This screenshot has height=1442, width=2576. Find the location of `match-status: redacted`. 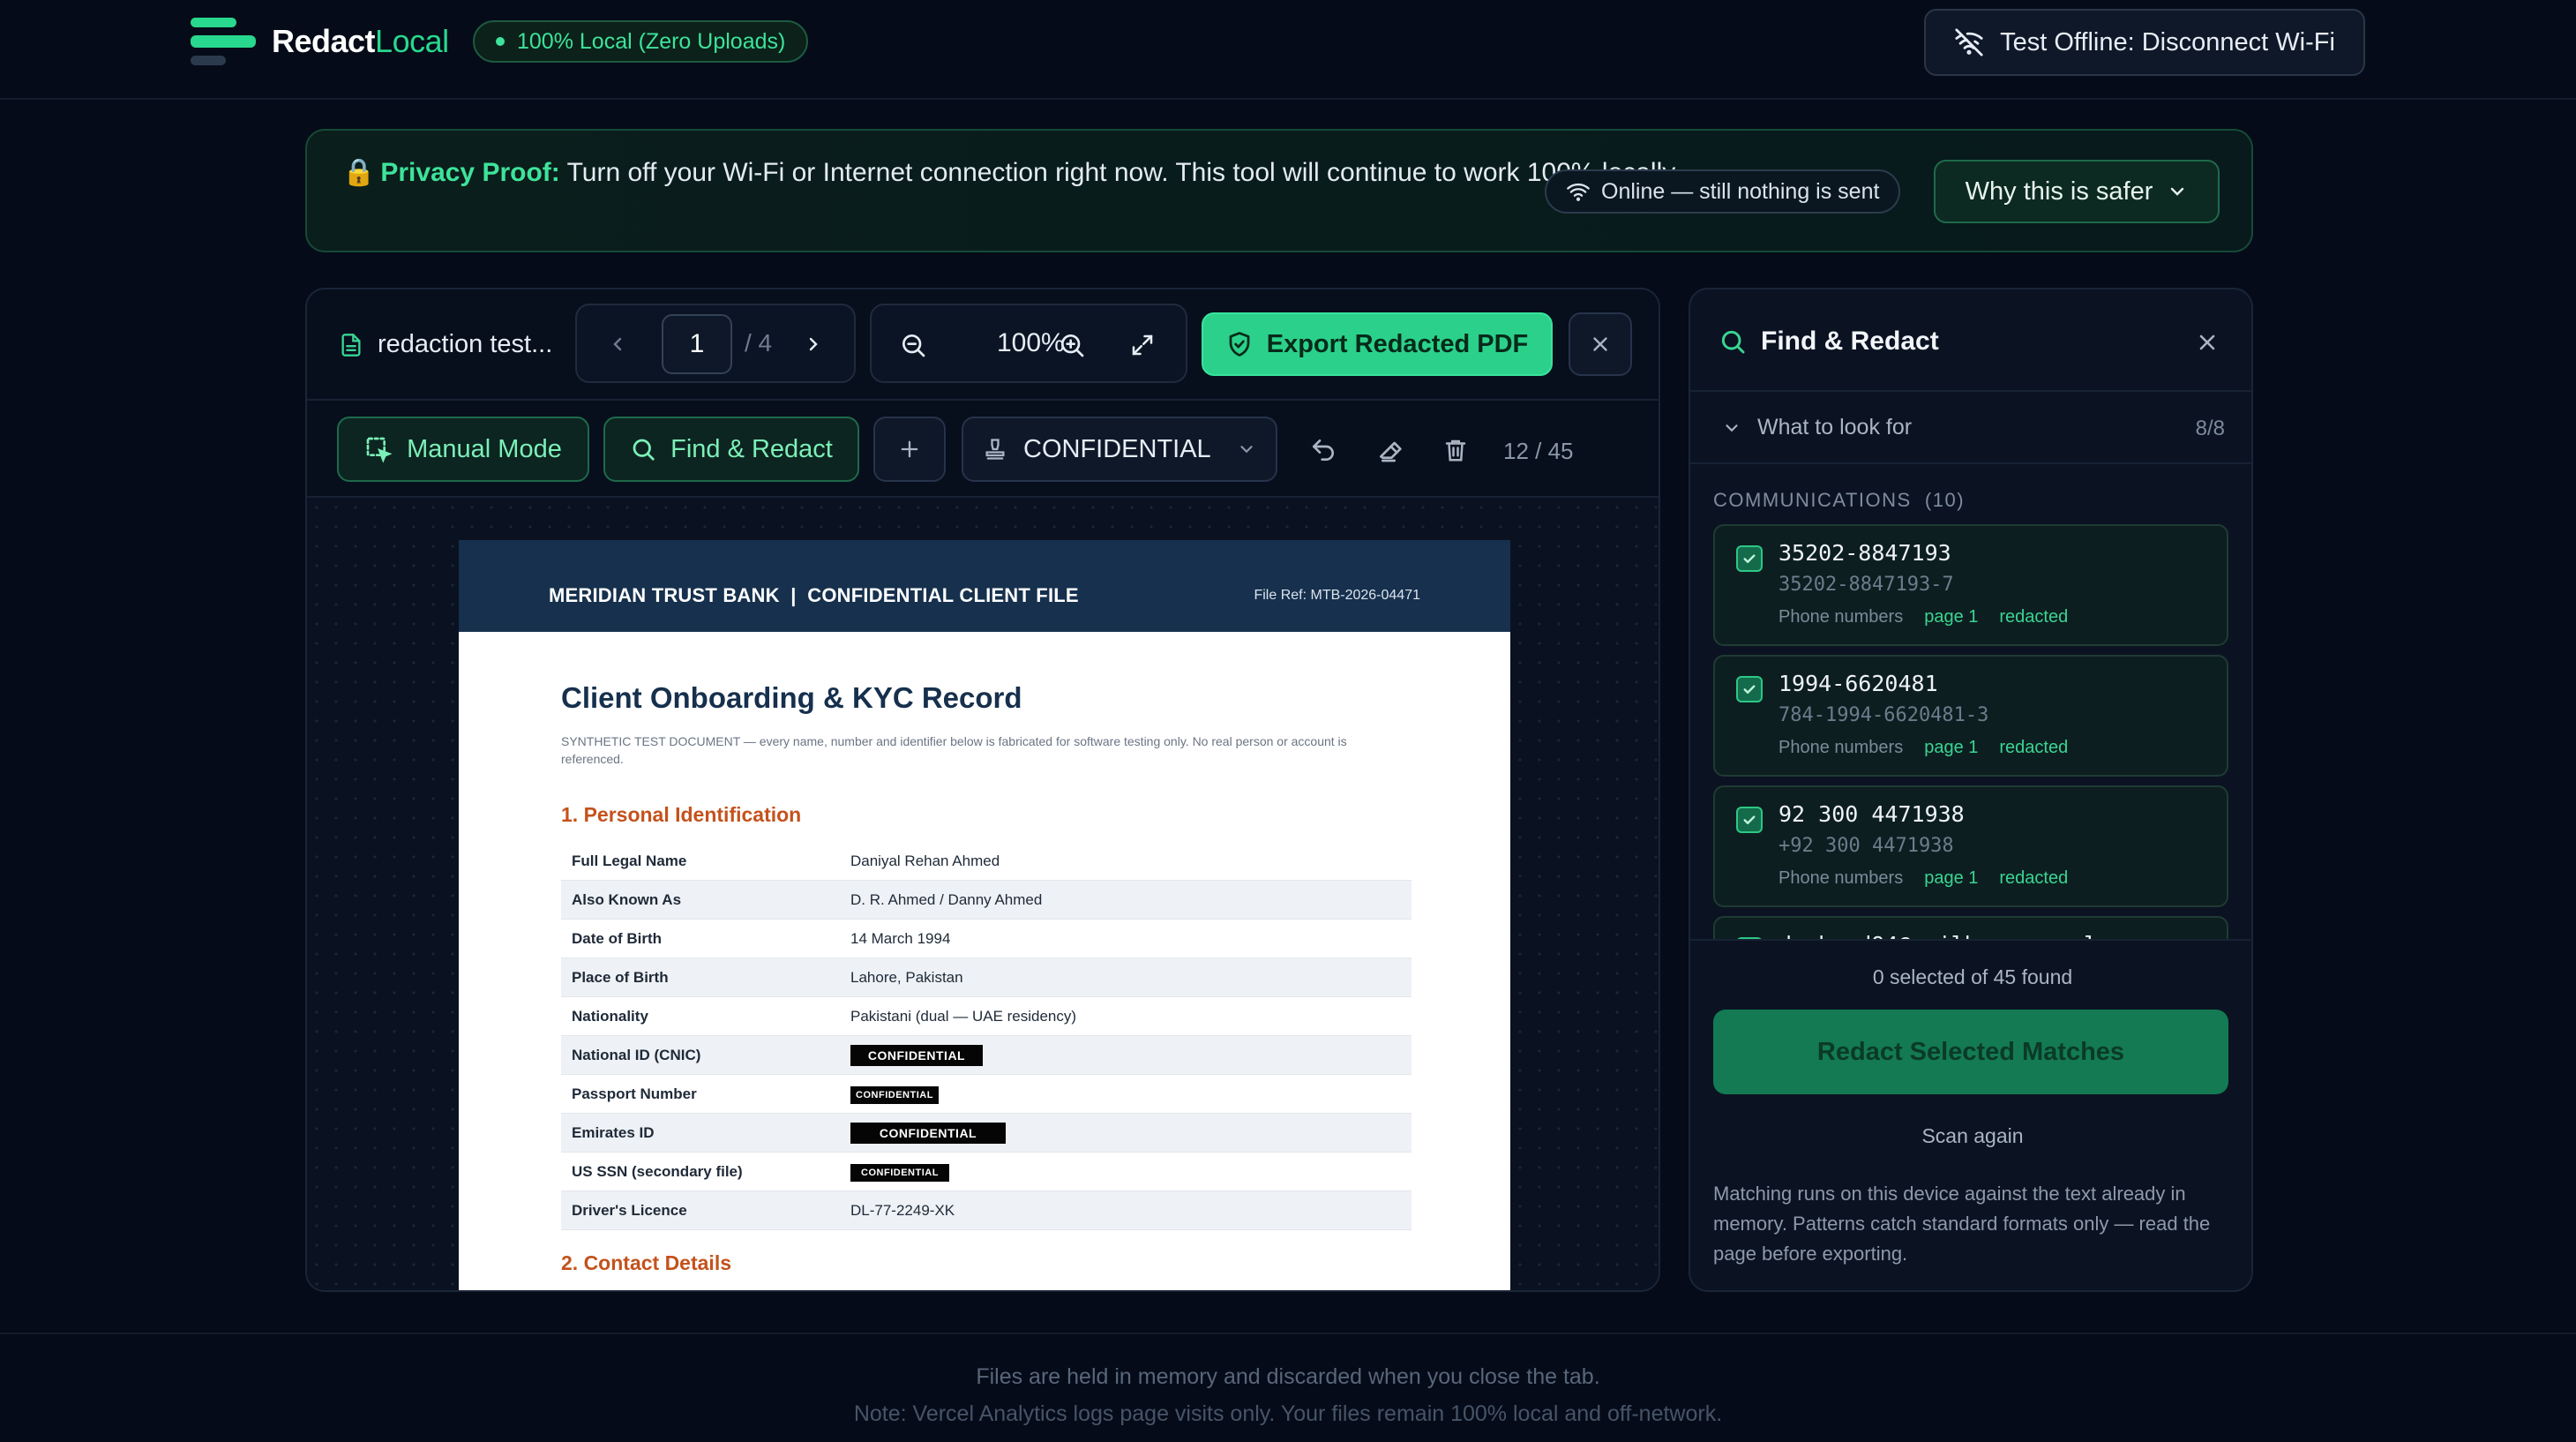

match-status: redacted is located at coordinates (2034, 878).